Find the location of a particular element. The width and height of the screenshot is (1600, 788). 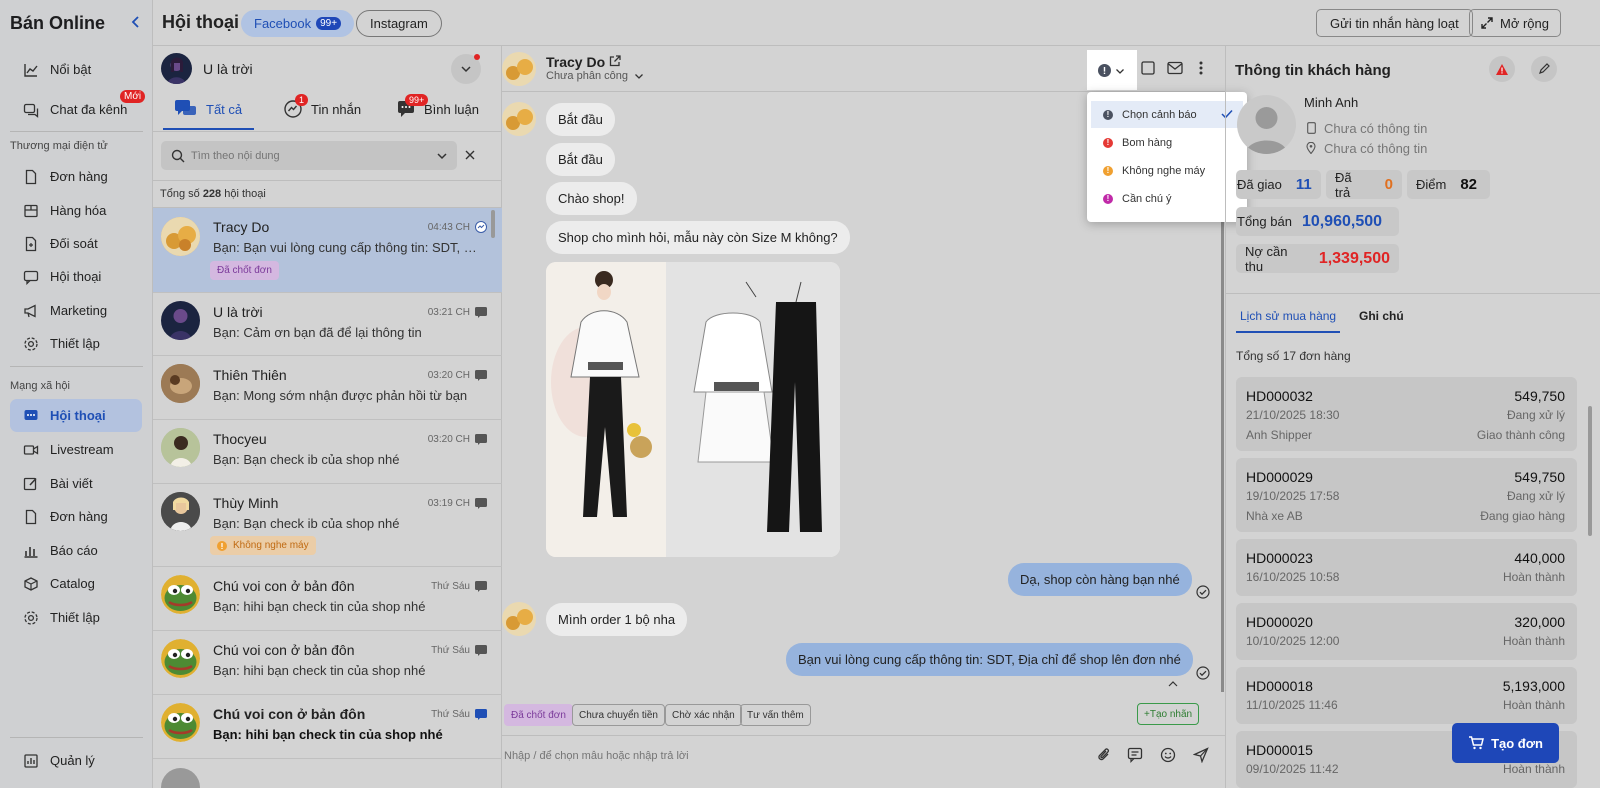

send-icon is located at coordinates (1201, 755).